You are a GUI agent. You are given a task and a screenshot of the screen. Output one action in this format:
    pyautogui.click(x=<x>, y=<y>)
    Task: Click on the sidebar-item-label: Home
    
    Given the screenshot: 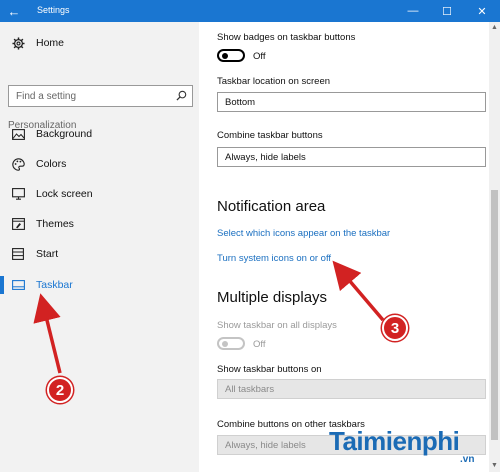 What is the action you would take?
    pyautogui.click(x=50, y=43)
    